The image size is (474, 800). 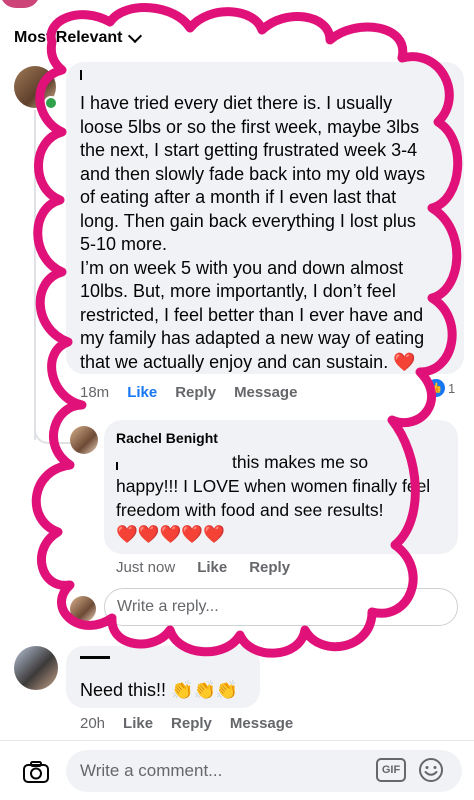 I want to click on reaction-count: 👍 1, so click(x=441, y=388).